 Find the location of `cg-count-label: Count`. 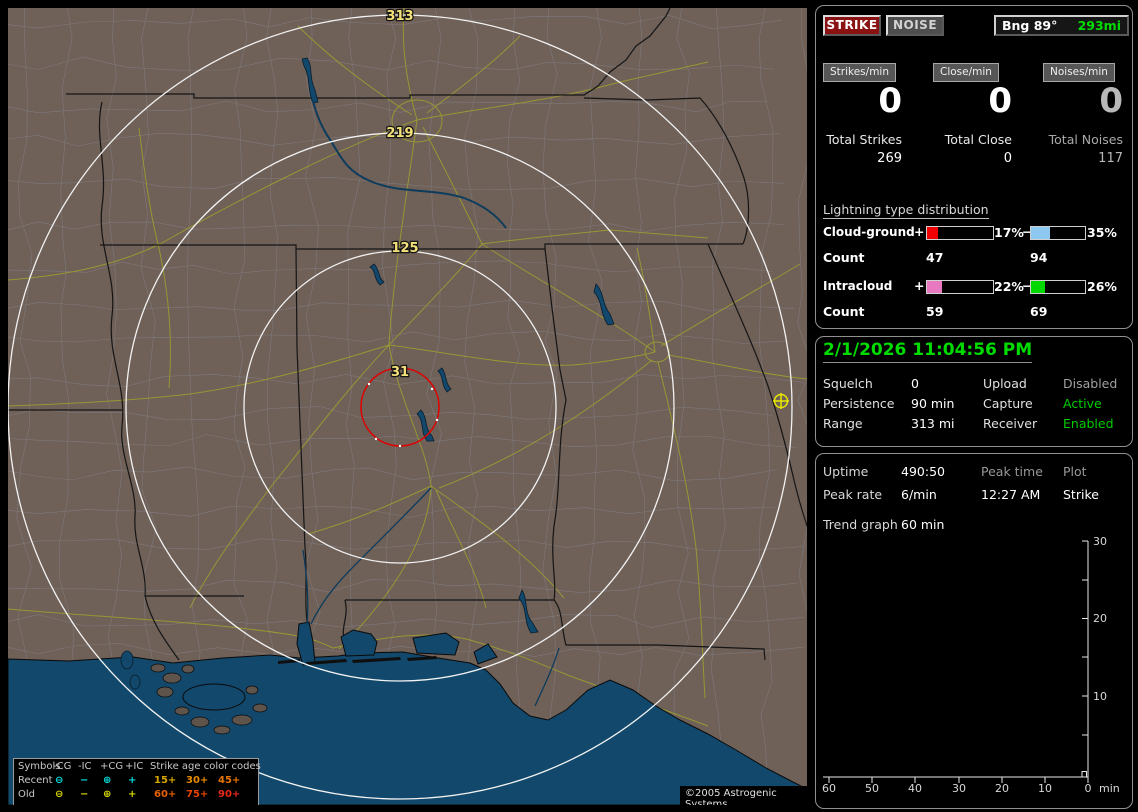

cg-count-label: Count is located at coordinates (844, 257).